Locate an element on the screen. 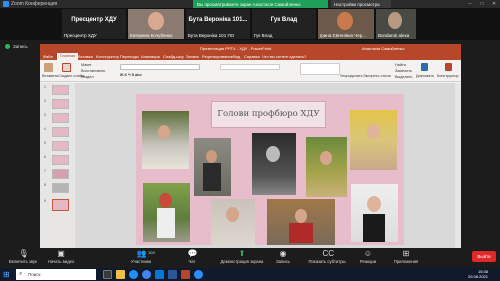 The width and height of the screenshot is (500, 281). participant-name: Катерина Кочубенко is located at coordinates (151, 35).